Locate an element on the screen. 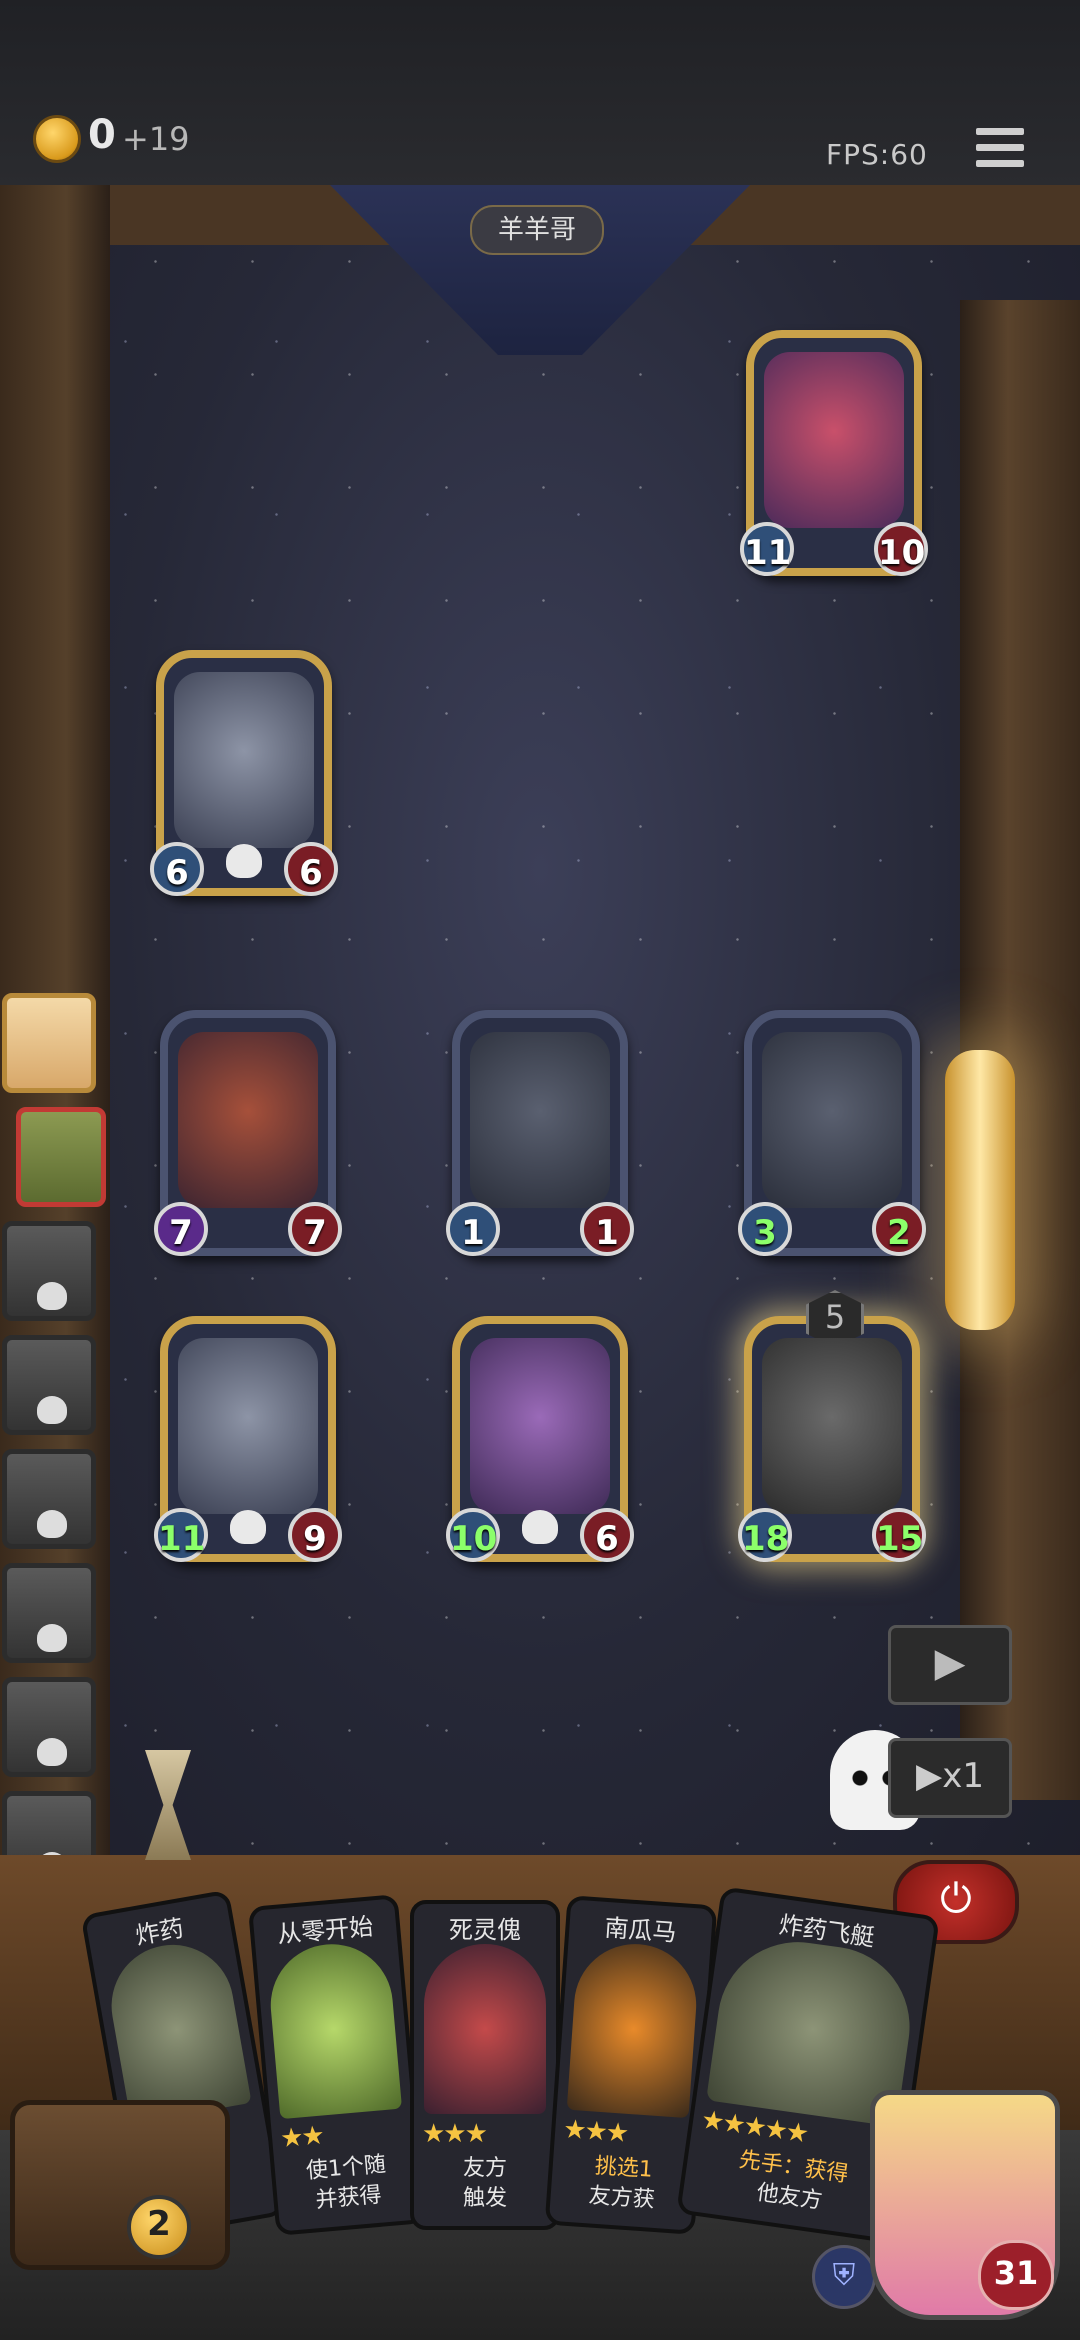  roster-current-opponent is located at coordinates (61, 1157).